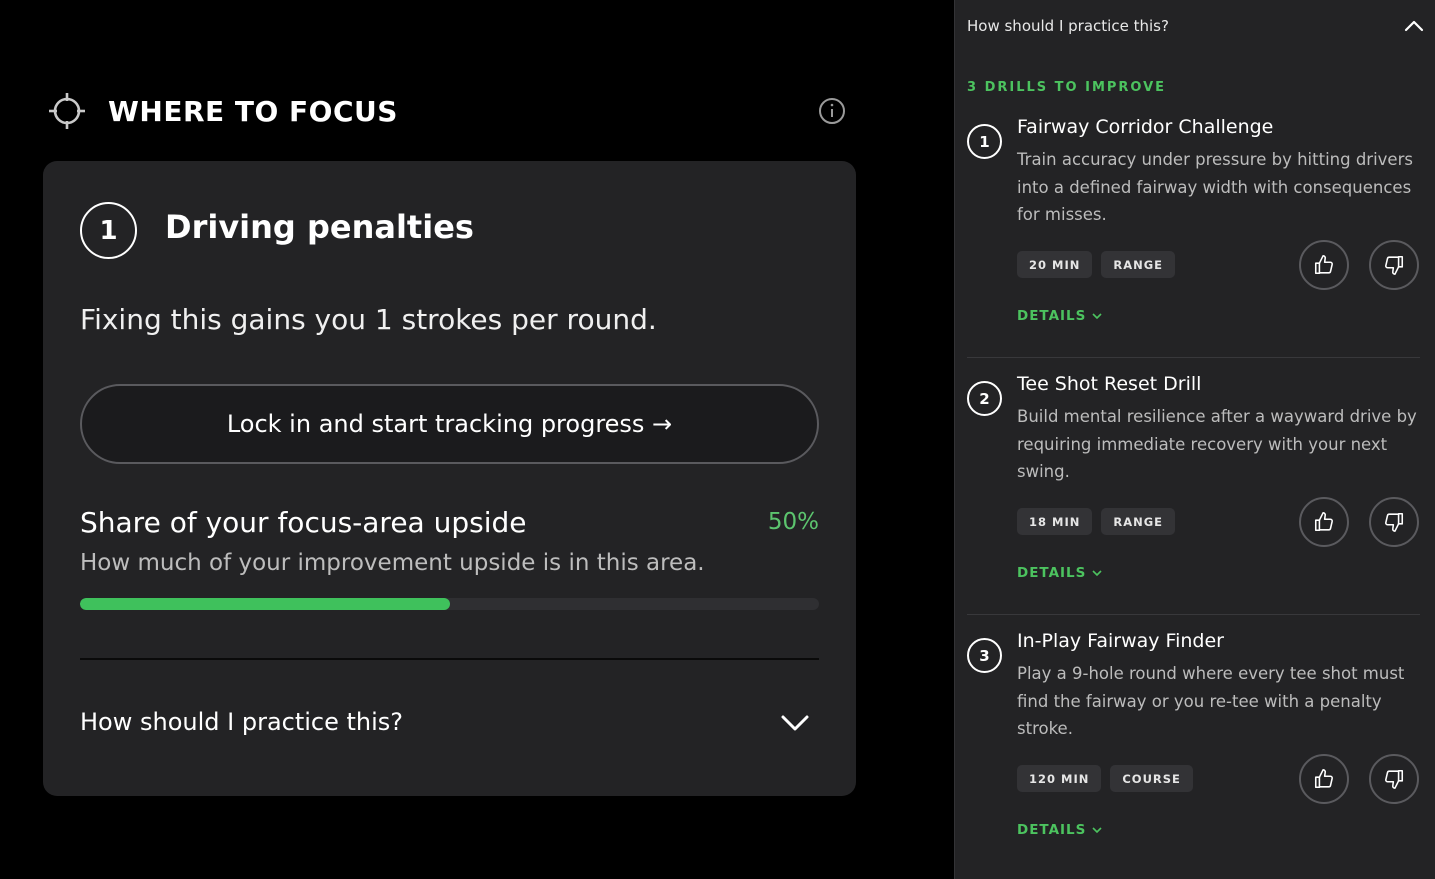 Image resolution: width=1435 pixels, height=879 pixels. What do you see at coordinates (1096, 264) in the screenshot?
I see `drill-tags: 20 MIN RANGE` at bounding box center [1096, 264].